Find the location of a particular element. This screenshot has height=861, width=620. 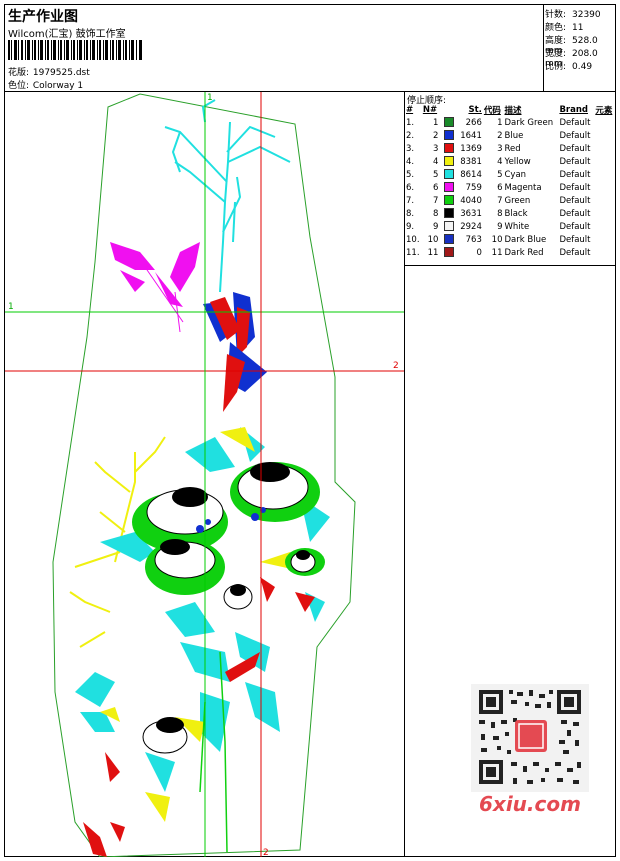

row-code: 6 is located at coordinates (500, 187).